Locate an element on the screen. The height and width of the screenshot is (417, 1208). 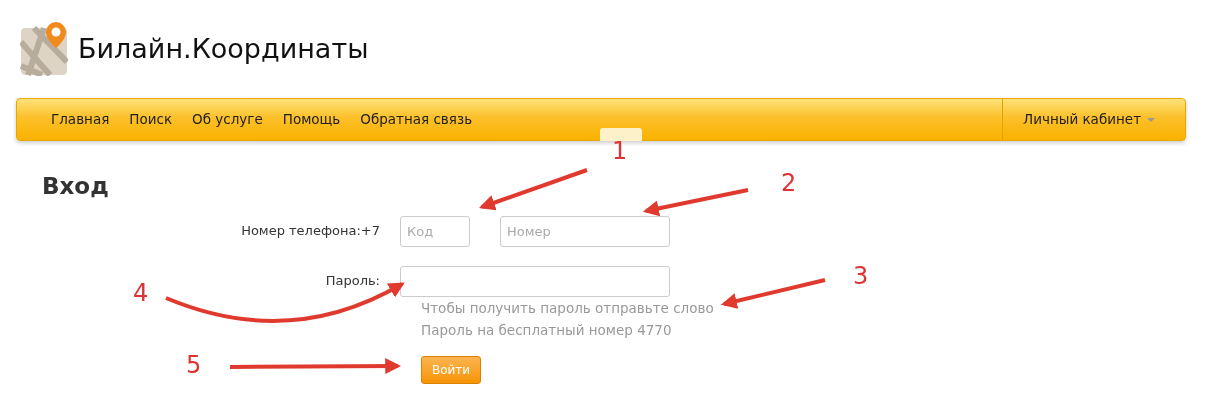
nav-link: Главная is located at coordinates (80, 119).